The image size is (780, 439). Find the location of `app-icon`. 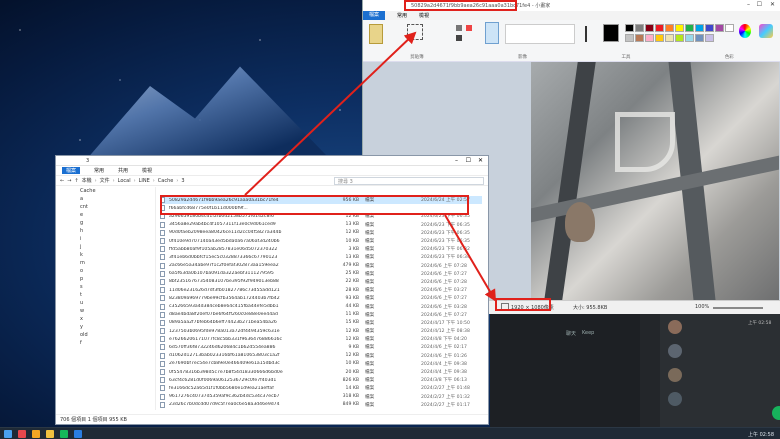

app-icon is located at coordinates (22, 434).